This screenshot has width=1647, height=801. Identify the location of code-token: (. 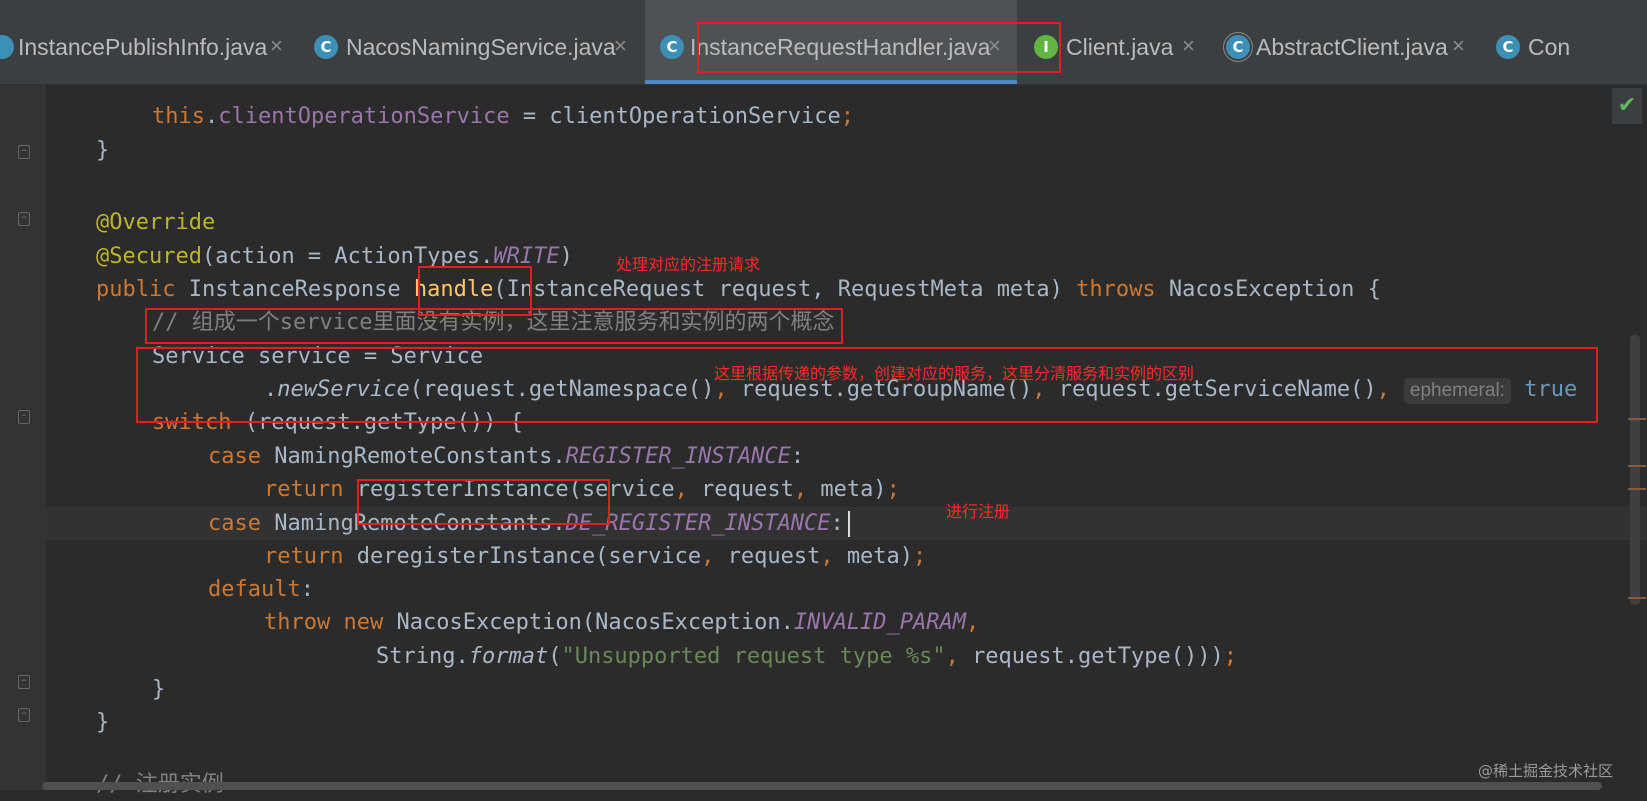
(555, 656).